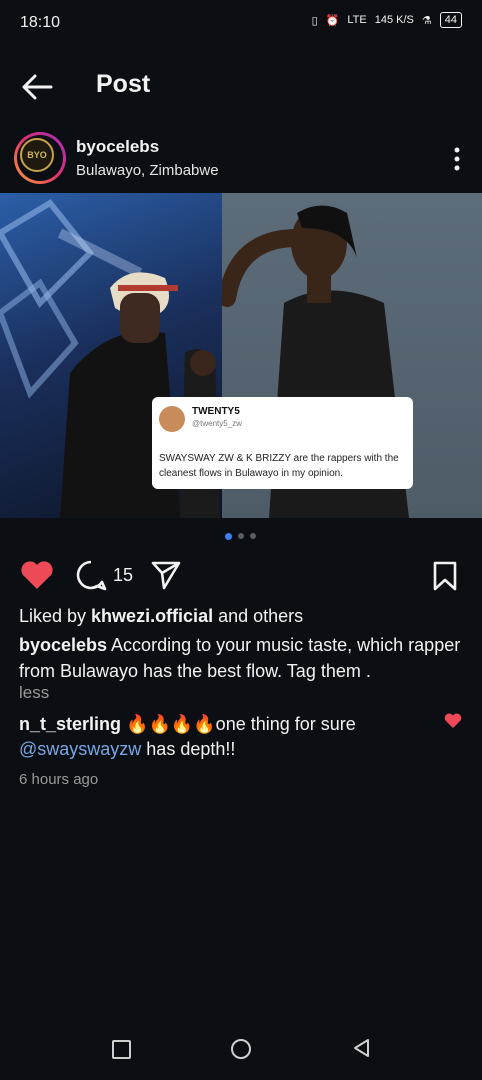  Describe the element at coordinates (123, 575) in the screenshot. I see `comment-count: 15` at that location.